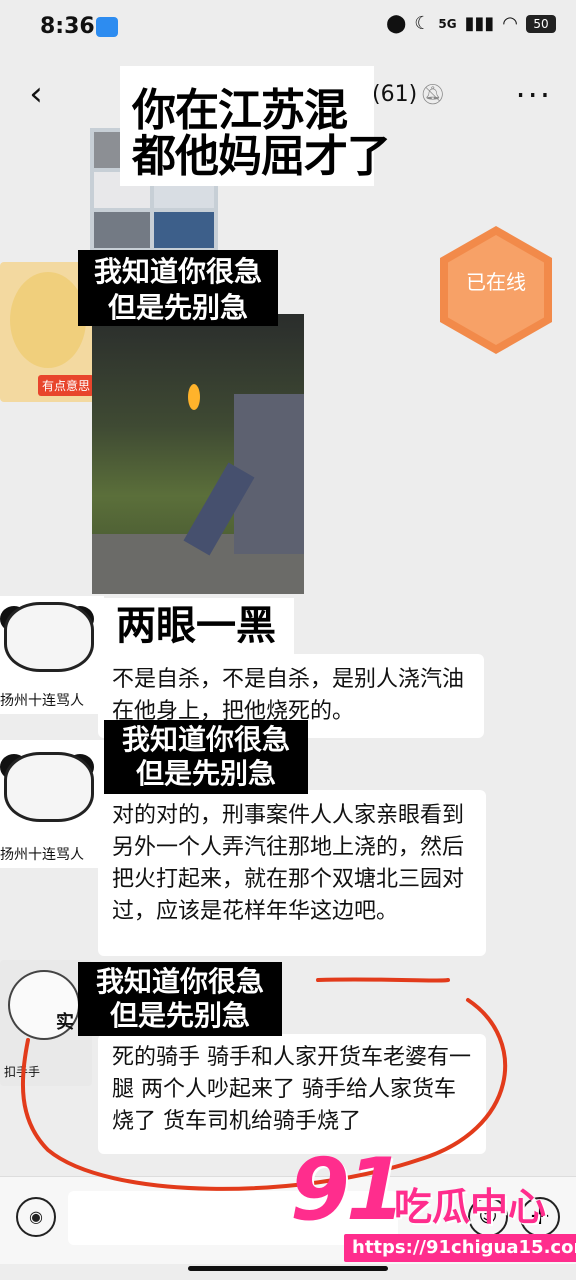  Describe the element at coordinates (67, 26) in the screenshot. I see `status-time: 8:36` at that location.